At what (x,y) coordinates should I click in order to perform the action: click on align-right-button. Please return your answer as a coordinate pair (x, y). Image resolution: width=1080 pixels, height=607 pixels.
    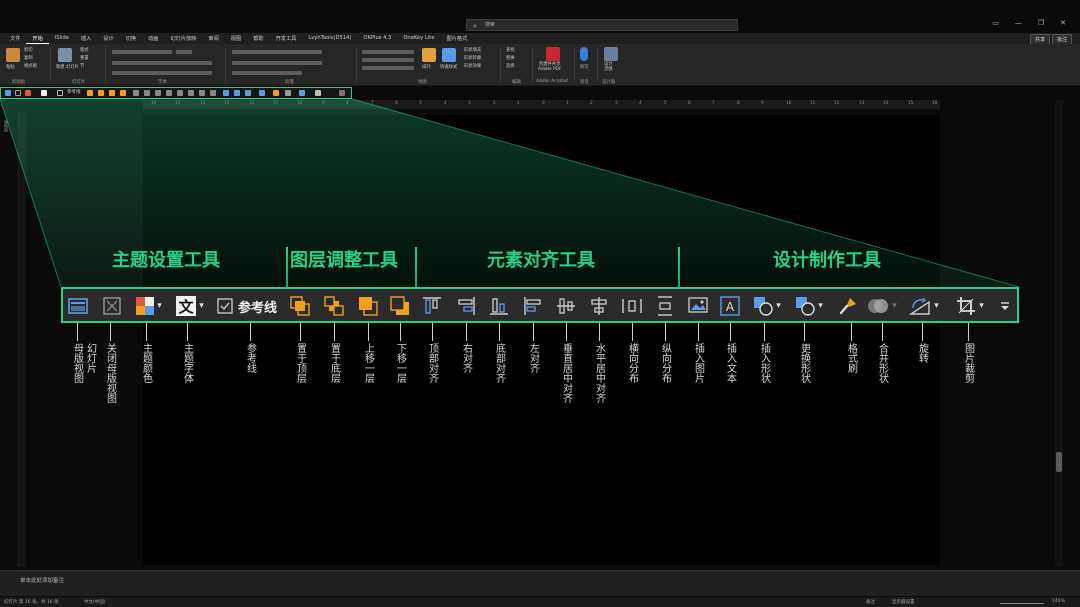
    Looking at the image, I should click on (466, 306).